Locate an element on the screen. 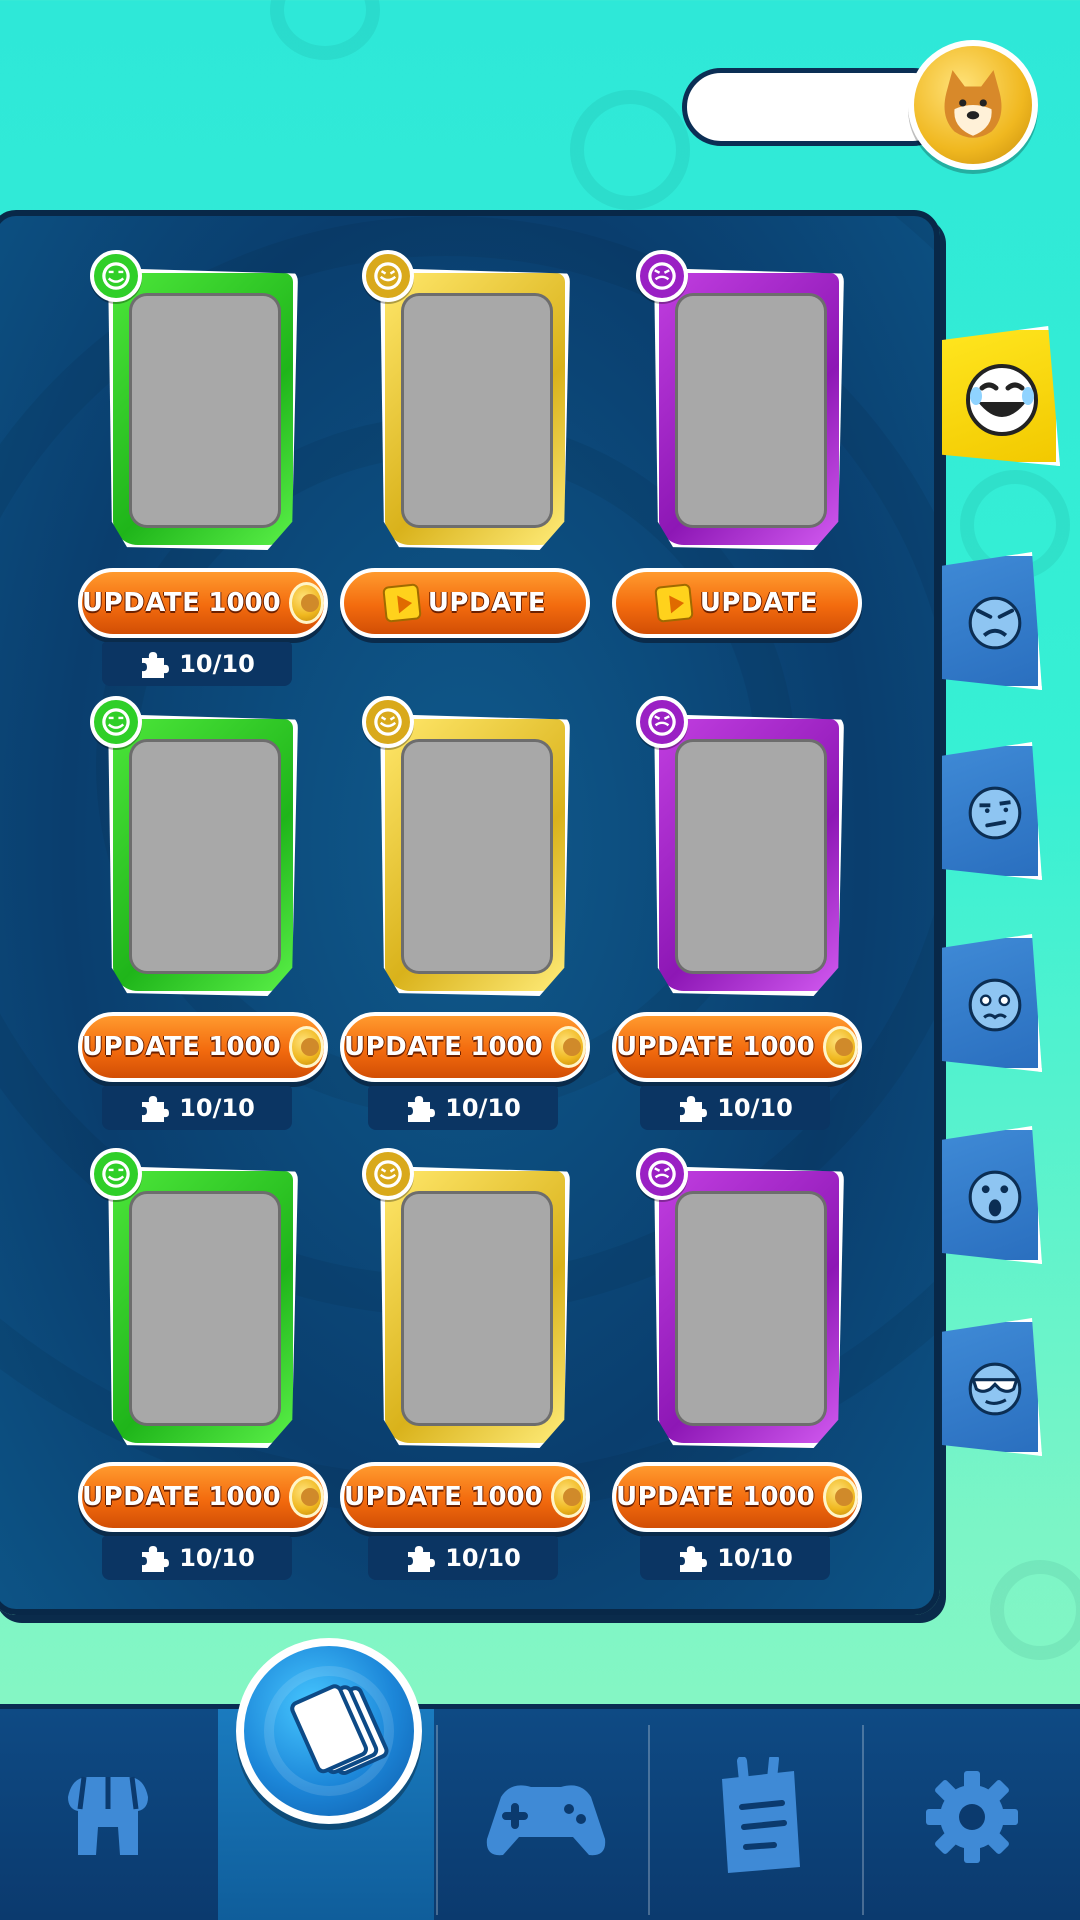 This screenshot has height=1920, width=1080. angry-face-icon is located at coordinates (995, 623).